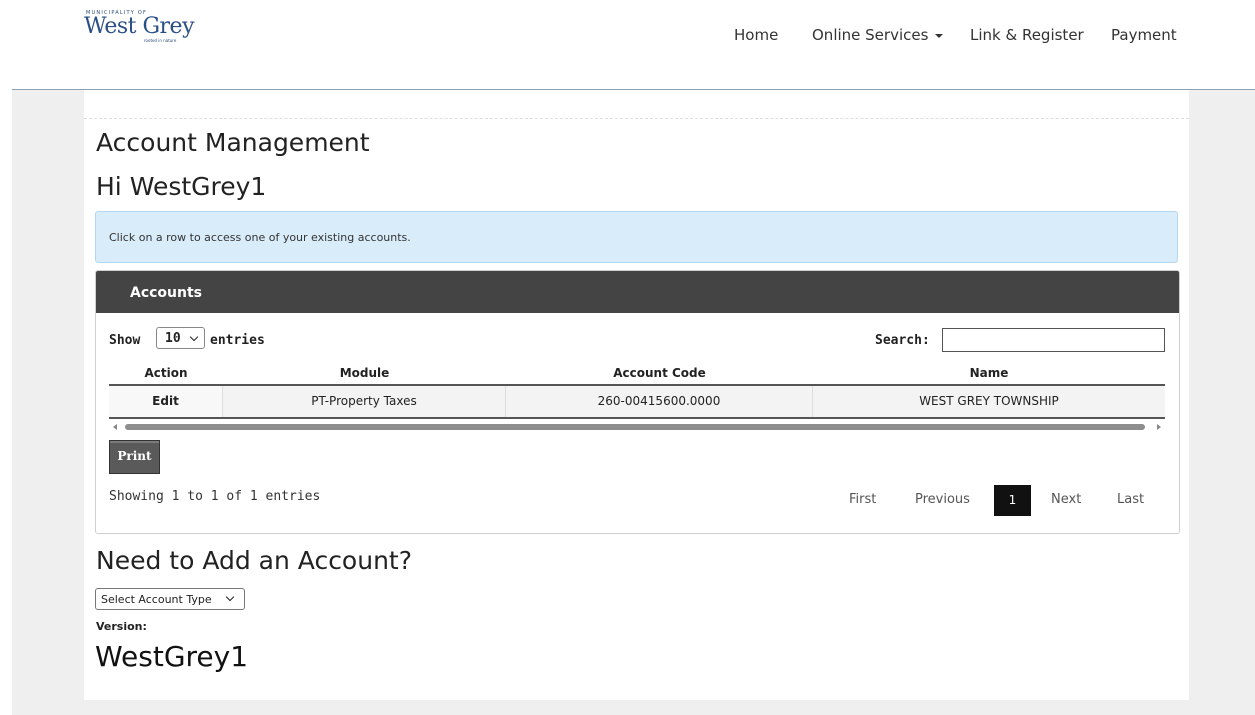 This screenshot has width=1255, height=715. What do you see at coordinates (942, 499) in the screenshot?
I see `pagination-previous: Previous` at bounding box center [942, 499].